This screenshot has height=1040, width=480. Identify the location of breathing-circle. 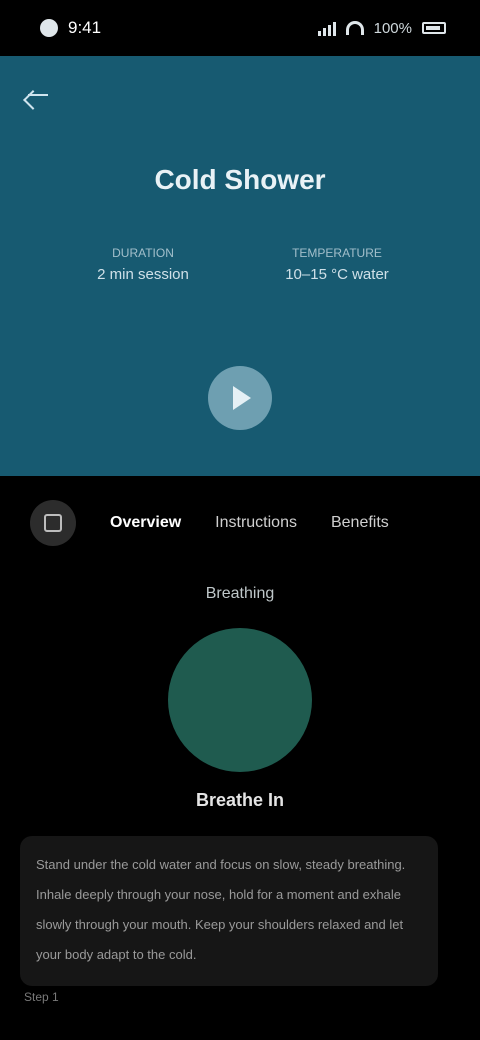
(240, 700).